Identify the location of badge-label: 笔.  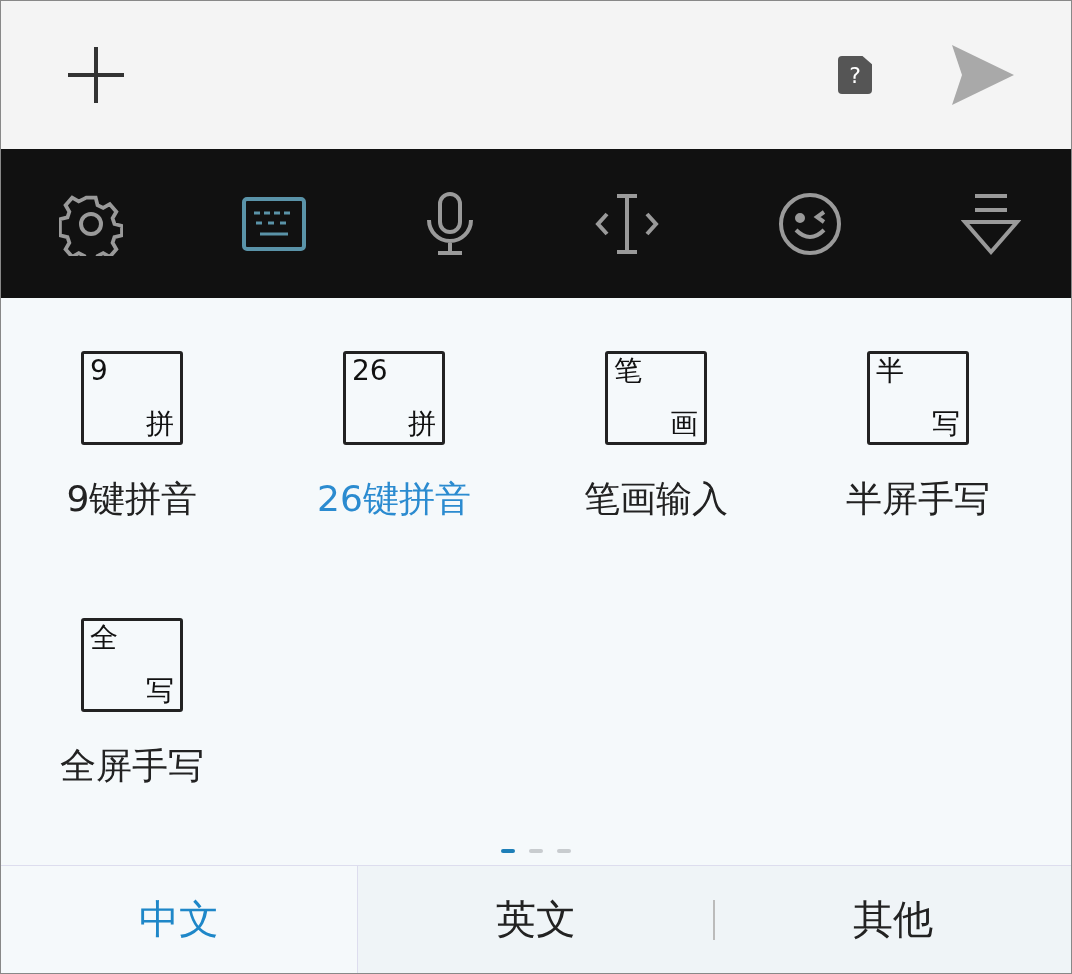
(628, 371).